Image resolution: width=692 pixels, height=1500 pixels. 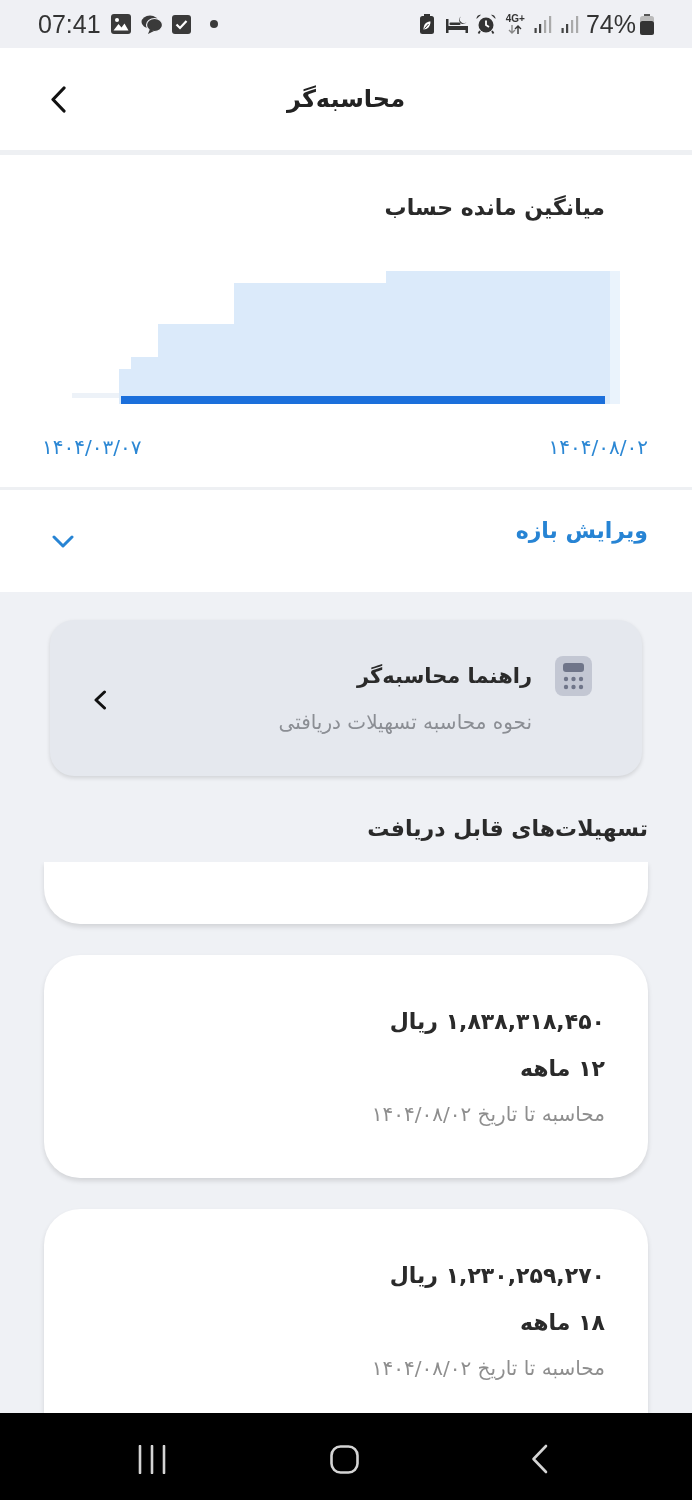 What do you see at coordinates (152, 1459) in the screenshot?
I see `recent-apps-icon` at bounding box center [152, 1459].